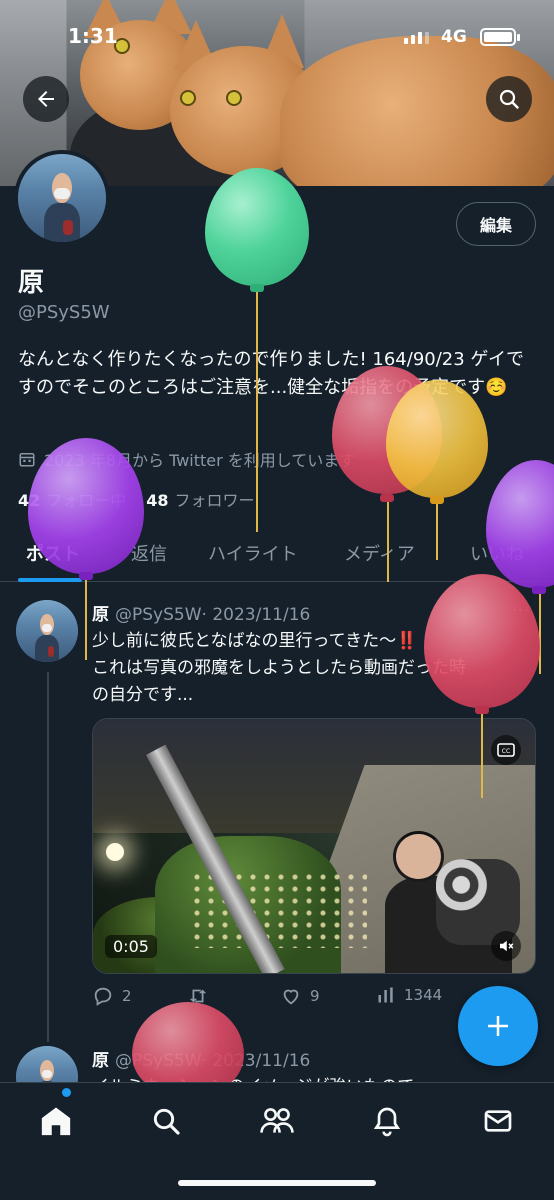  I want to click on compose-button, so click(498, 1026).